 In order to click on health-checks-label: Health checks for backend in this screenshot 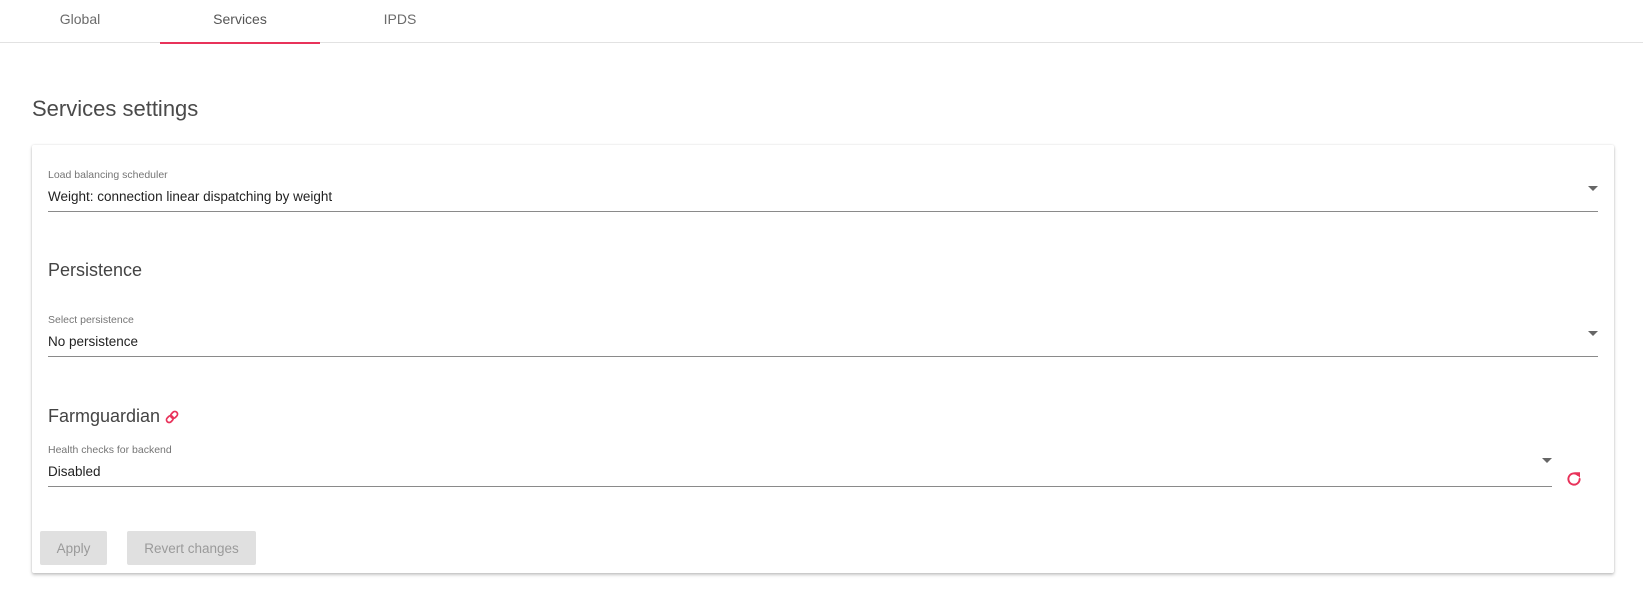, I will do `click(110, 450)`.